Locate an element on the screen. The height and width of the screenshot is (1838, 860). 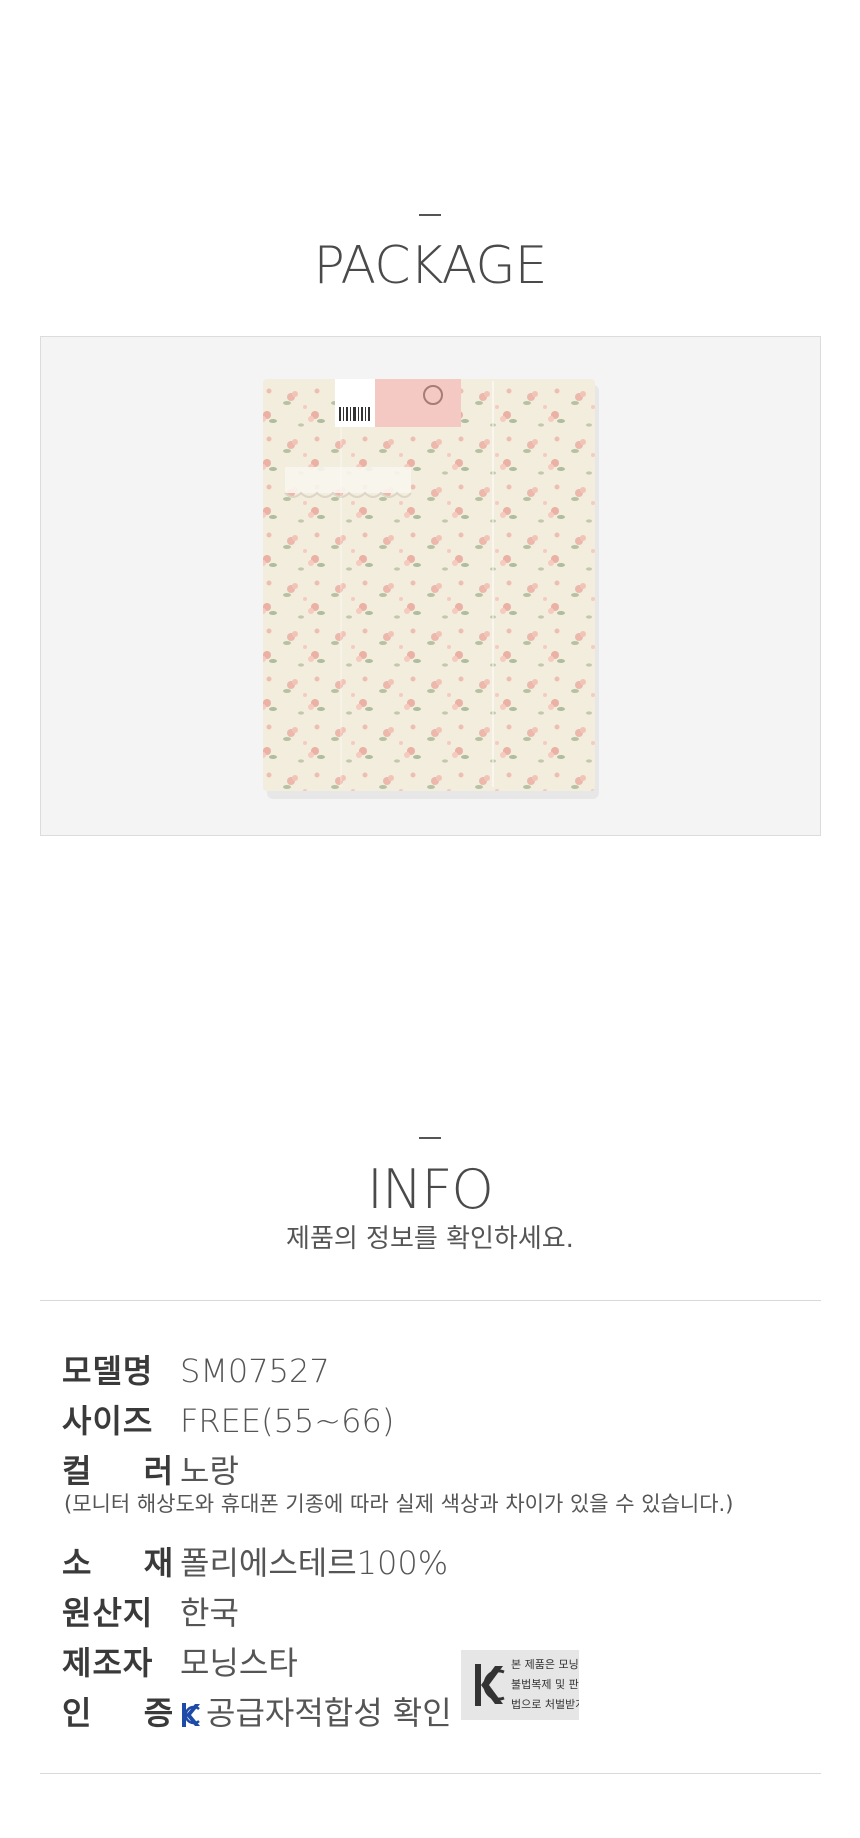
spec-label: 소 재 is located at coordinates (123, 1563).